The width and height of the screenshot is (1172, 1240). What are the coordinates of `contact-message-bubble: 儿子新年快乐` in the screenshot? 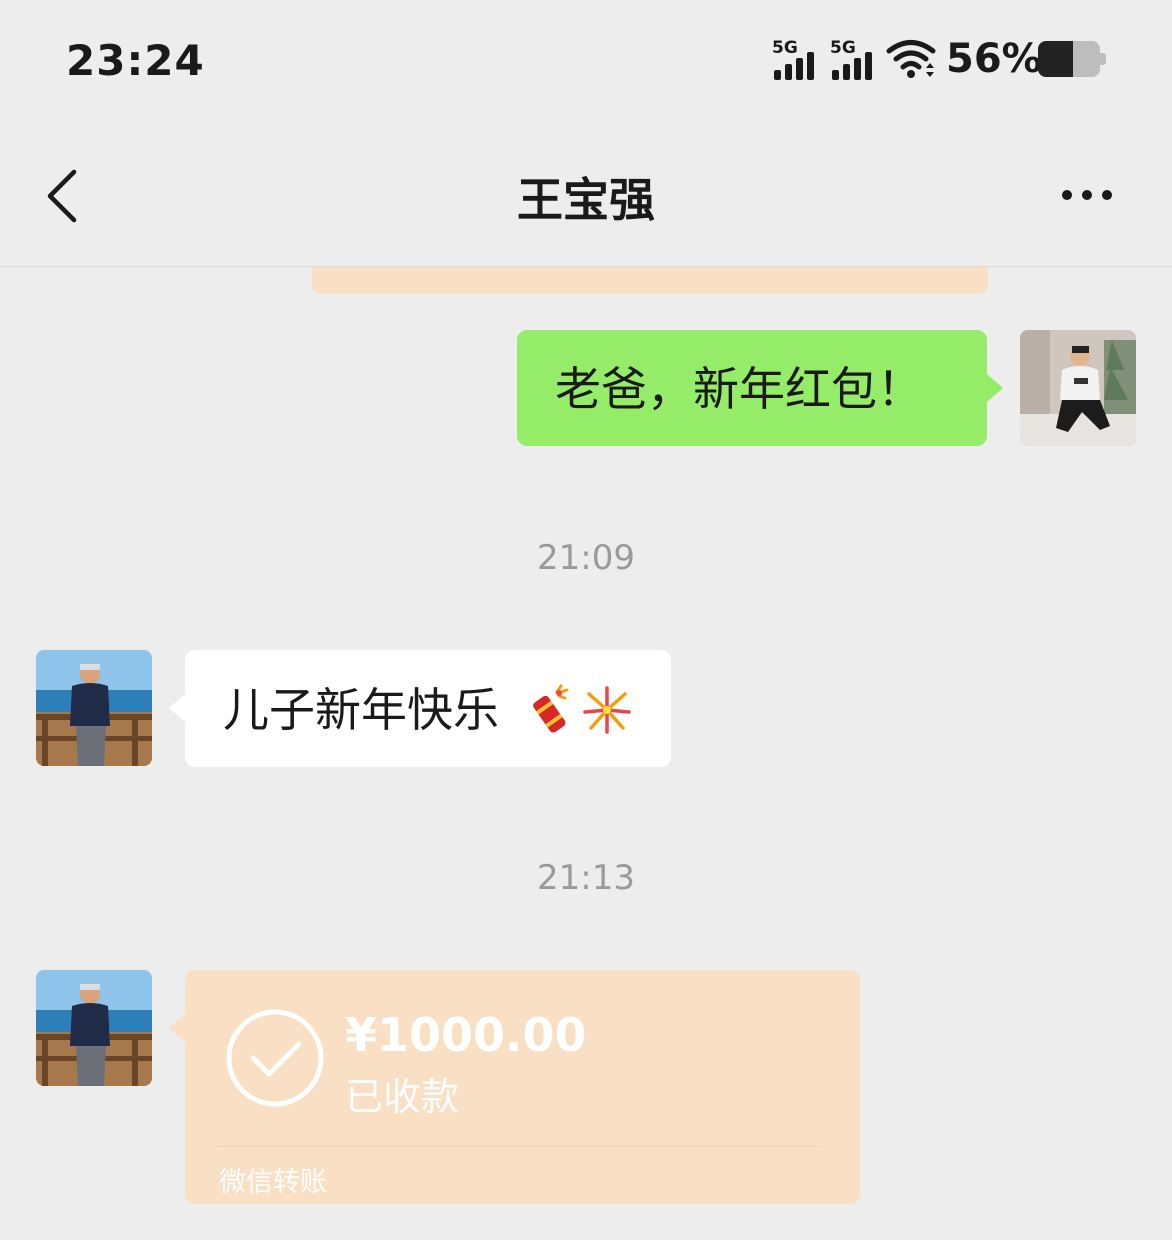 It's located at (420, 708).